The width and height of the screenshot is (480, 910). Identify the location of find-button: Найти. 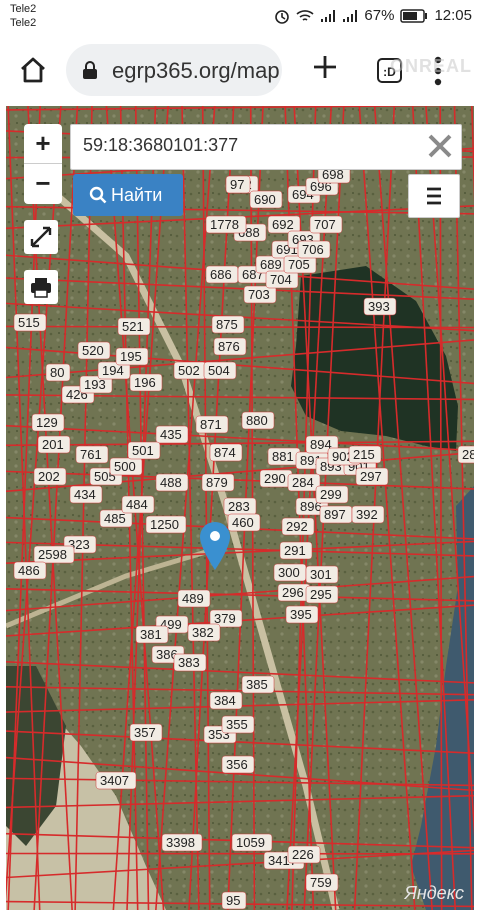
(128, 195).